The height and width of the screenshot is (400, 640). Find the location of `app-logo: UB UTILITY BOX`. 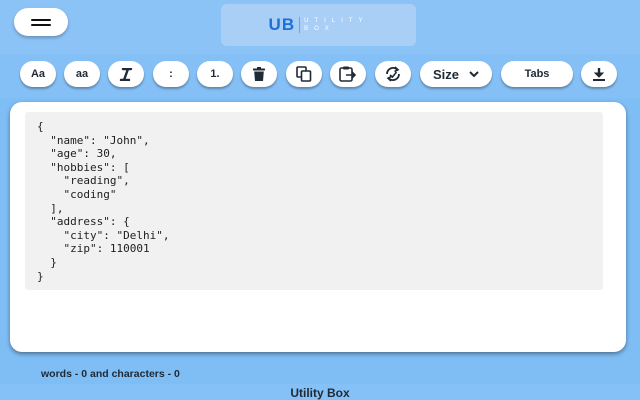

app-logo: UB UTILITY BOX is located at coordinates (318, 25).